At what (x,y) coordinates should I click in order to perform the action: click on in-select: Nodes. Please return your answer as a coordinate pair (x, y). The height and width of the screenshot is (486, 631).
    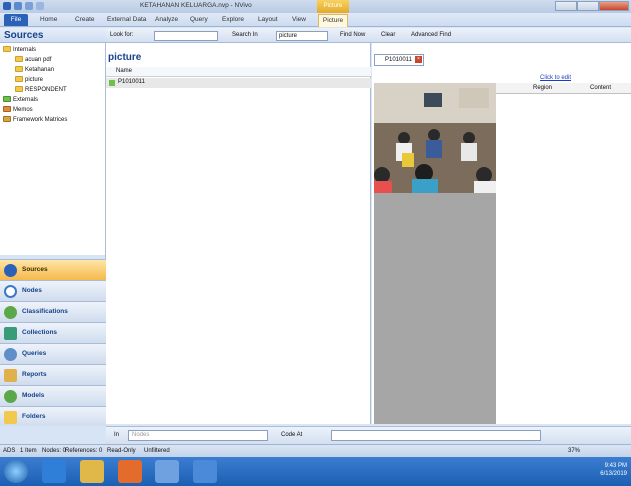
    Looking at the image, I should click on (198, 435).